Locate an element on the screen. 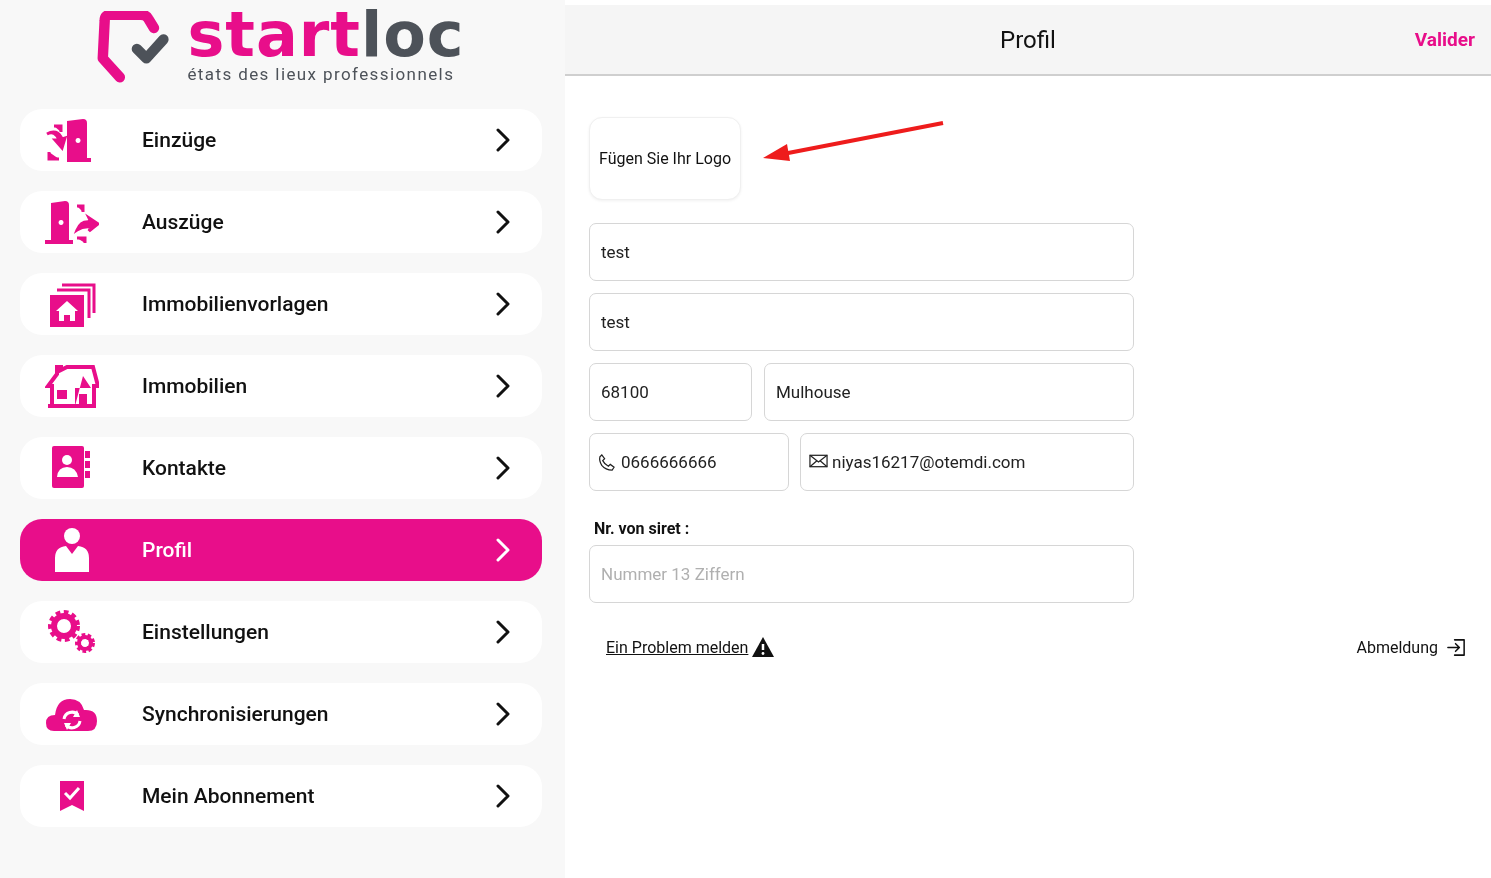 The image size is (1491, 878). logout-button: Abmeldung is located at coordinates (1411, 647).